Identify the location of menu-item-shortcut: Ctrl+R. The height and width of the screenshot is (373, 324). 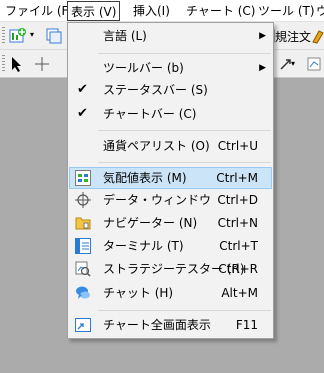
(238, 269).